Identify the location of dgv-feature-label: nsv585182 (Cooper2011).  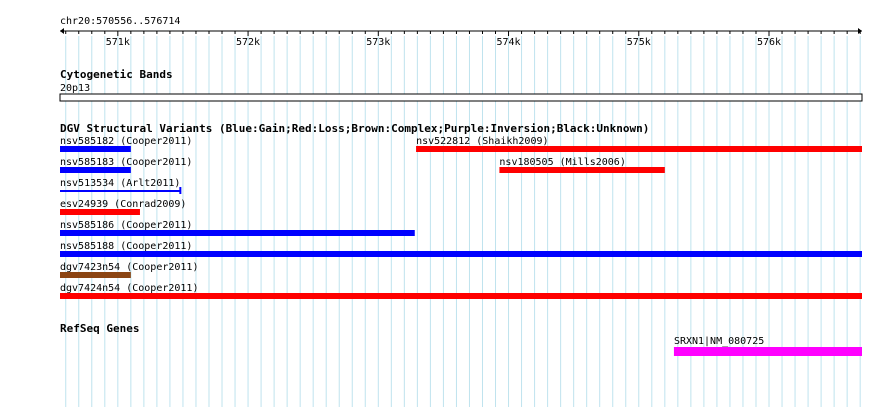
(126, 141).